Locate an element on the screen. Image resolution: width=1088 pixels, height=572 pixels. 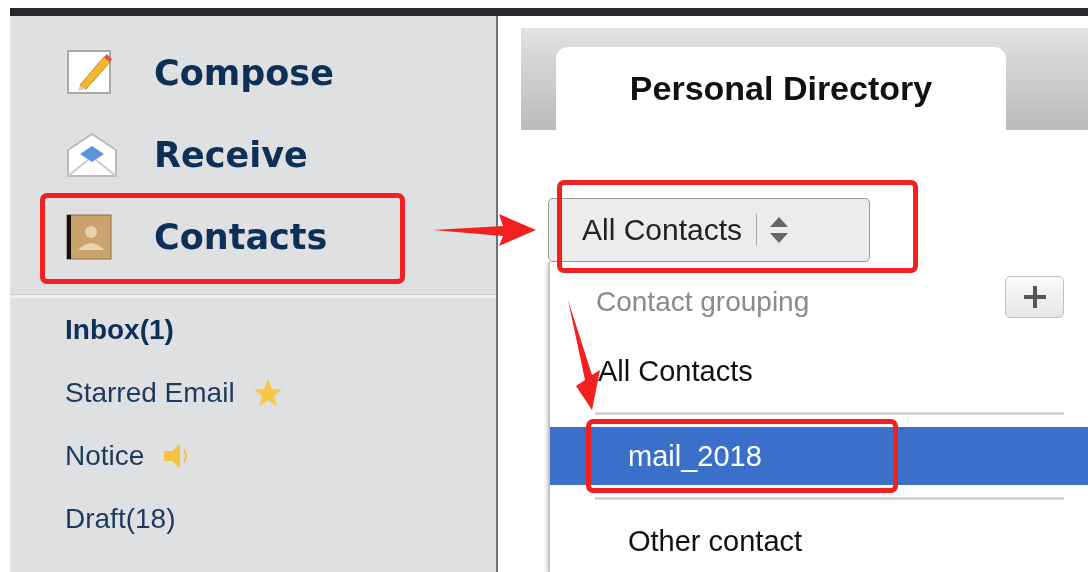
folder-link: Notice is located at coordinates (105, 455).